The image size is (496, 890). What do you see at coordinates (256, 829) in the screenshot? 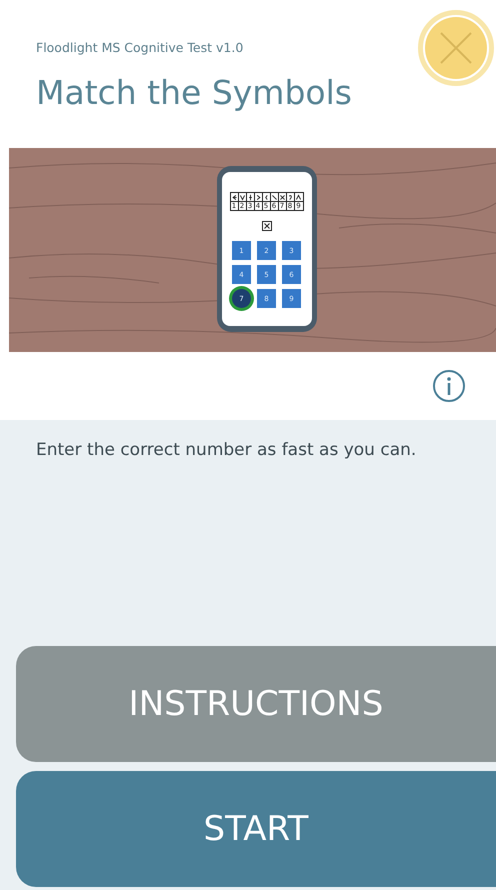
I see `start-button: START` at bounding box center [256, 829].